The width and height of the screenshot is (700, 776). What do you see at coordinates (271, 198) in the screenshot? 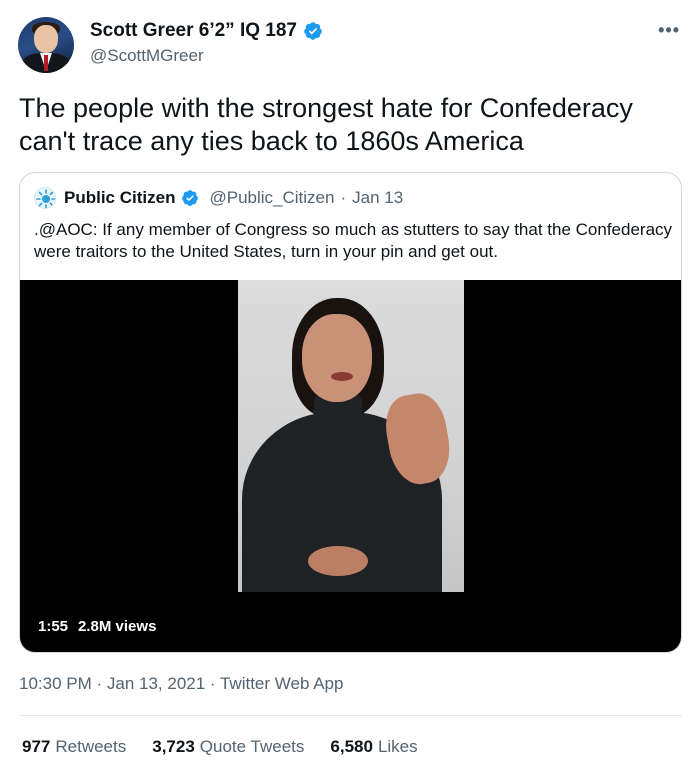
I see `quoted-author-handle: @Public_Citizen` at bounding box center [271, 198].